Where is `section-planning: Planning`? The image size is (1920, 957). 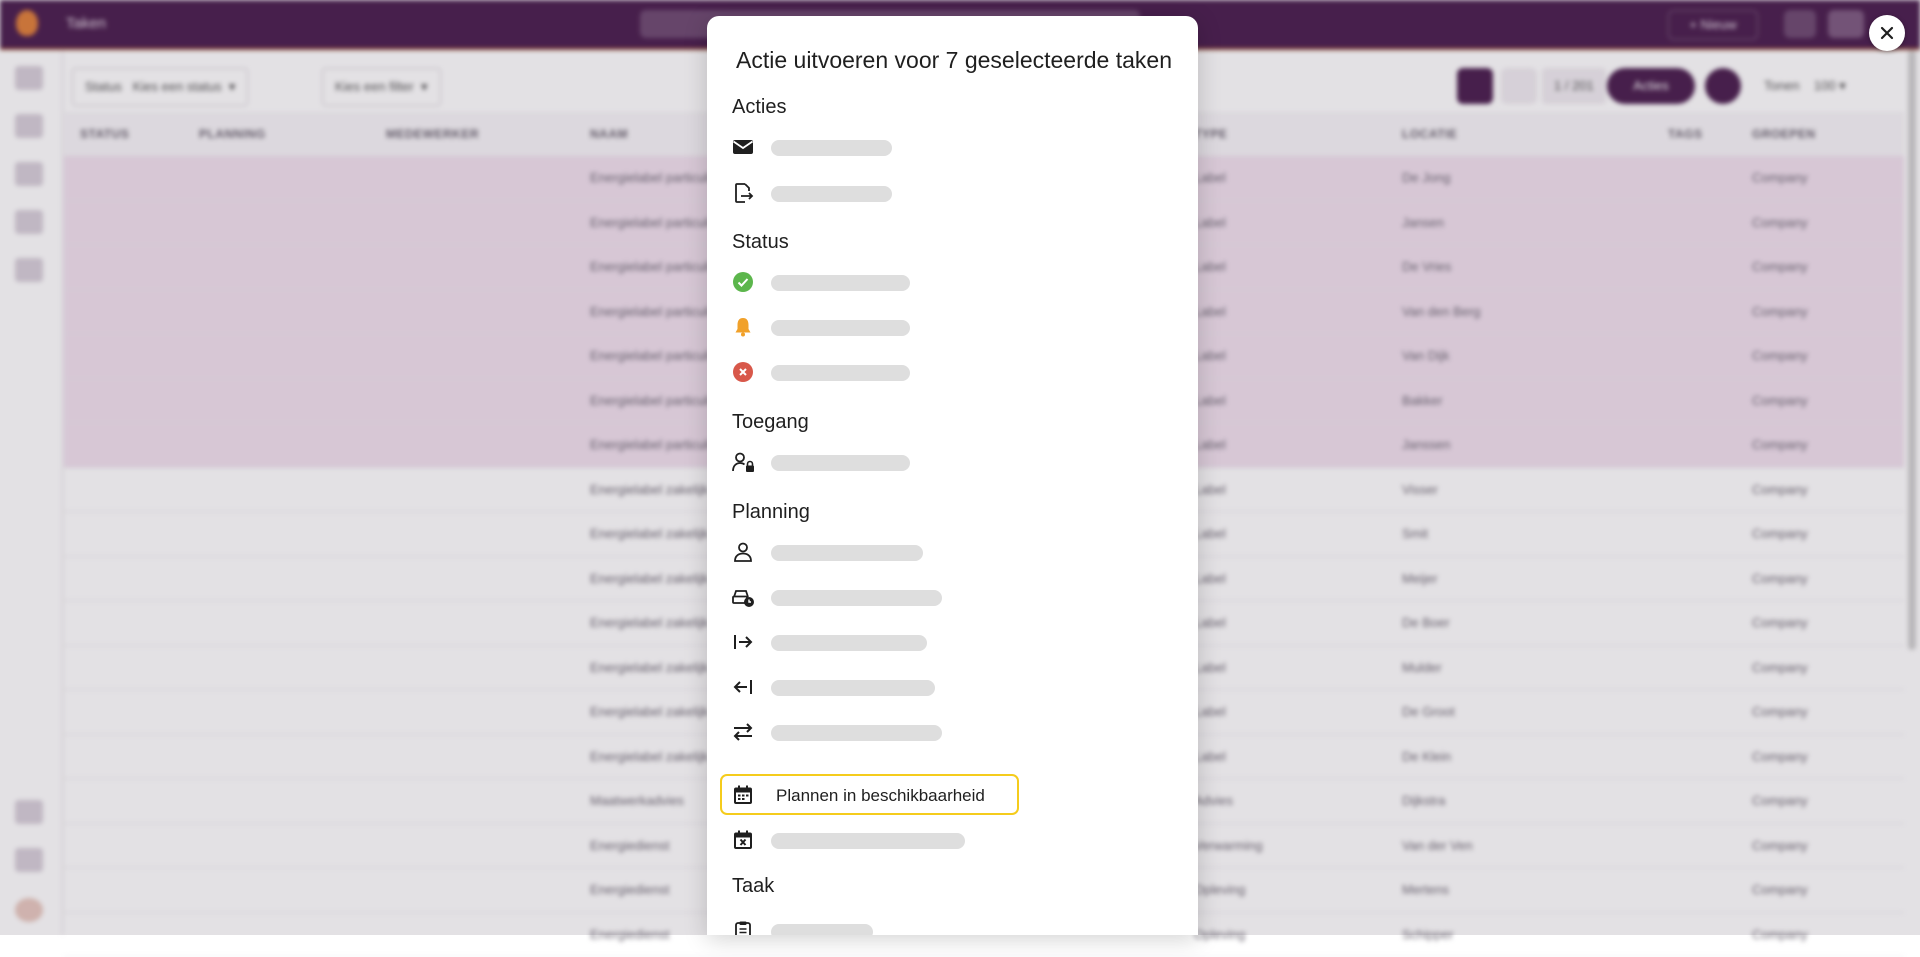
section-planning: Planning is located at coordinates (771, 512).